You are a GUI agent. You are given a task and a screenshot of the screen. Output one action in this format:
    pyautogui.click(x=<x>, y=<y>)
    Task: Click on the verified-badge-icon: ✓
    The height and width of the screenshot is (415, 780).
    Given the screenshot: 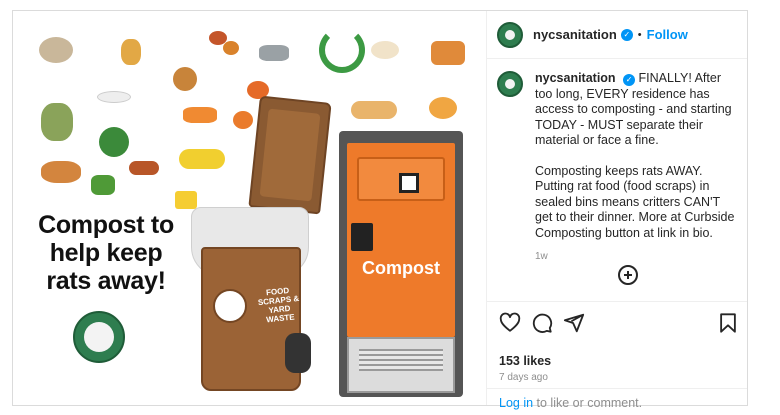 What is the action you would take?
    pyautogui.click(x=626, y=34)
    